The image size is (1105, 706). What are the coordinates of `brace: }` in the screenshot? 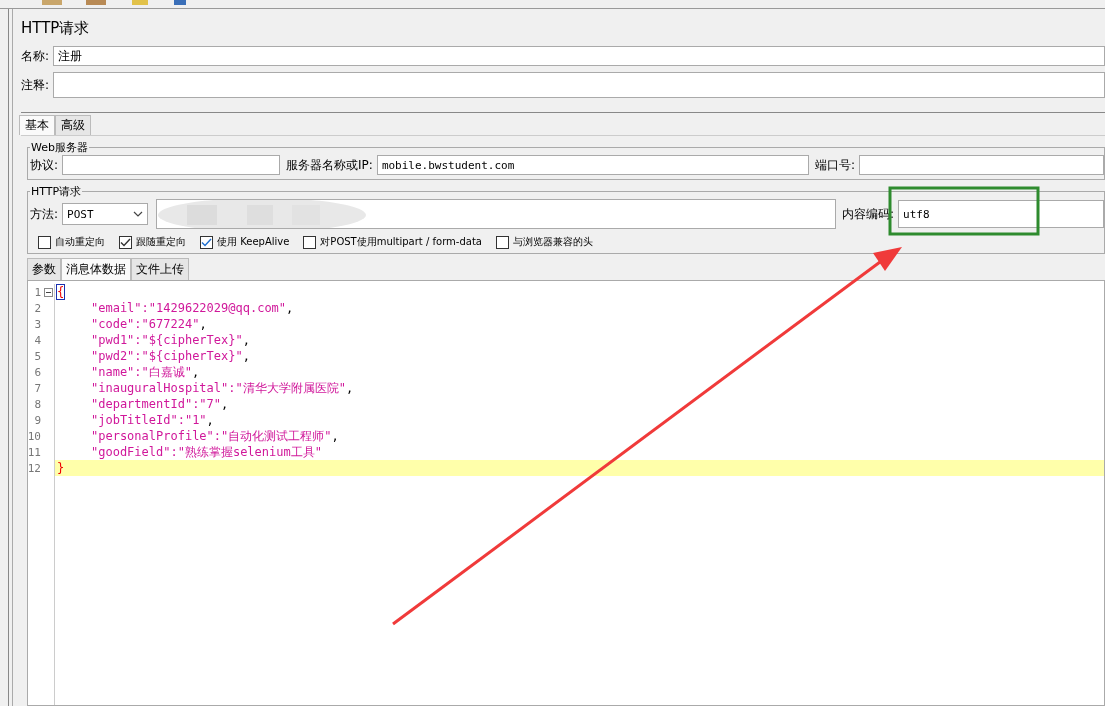 It's located at (61, 468).